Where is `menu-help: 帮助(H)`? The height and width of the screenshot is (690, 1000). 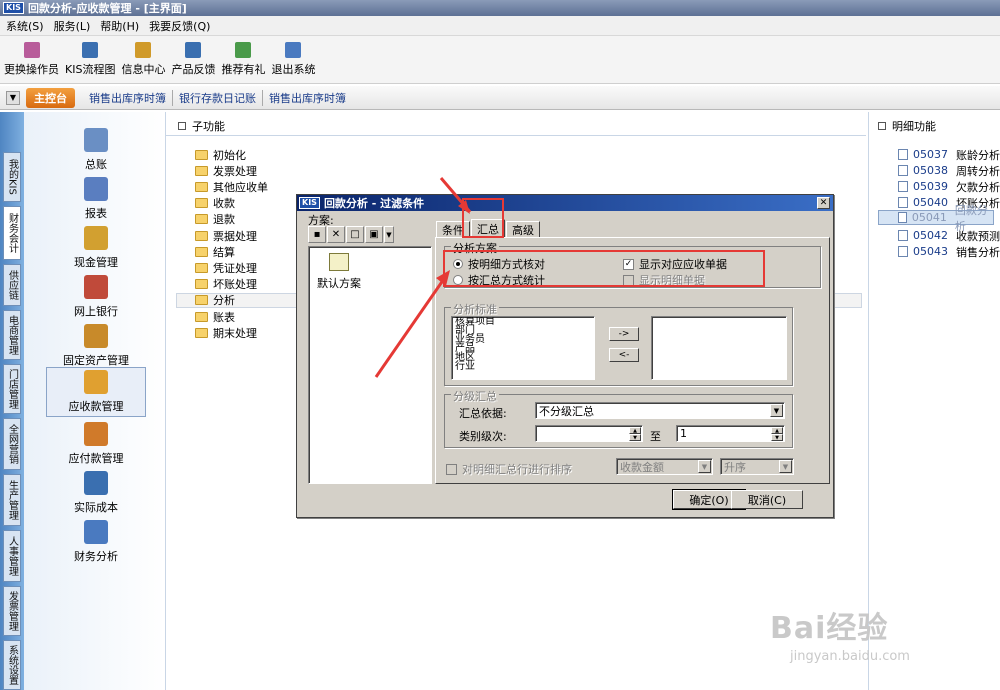
menu-help: 帮助(H) is located at coordinates (119, 26).